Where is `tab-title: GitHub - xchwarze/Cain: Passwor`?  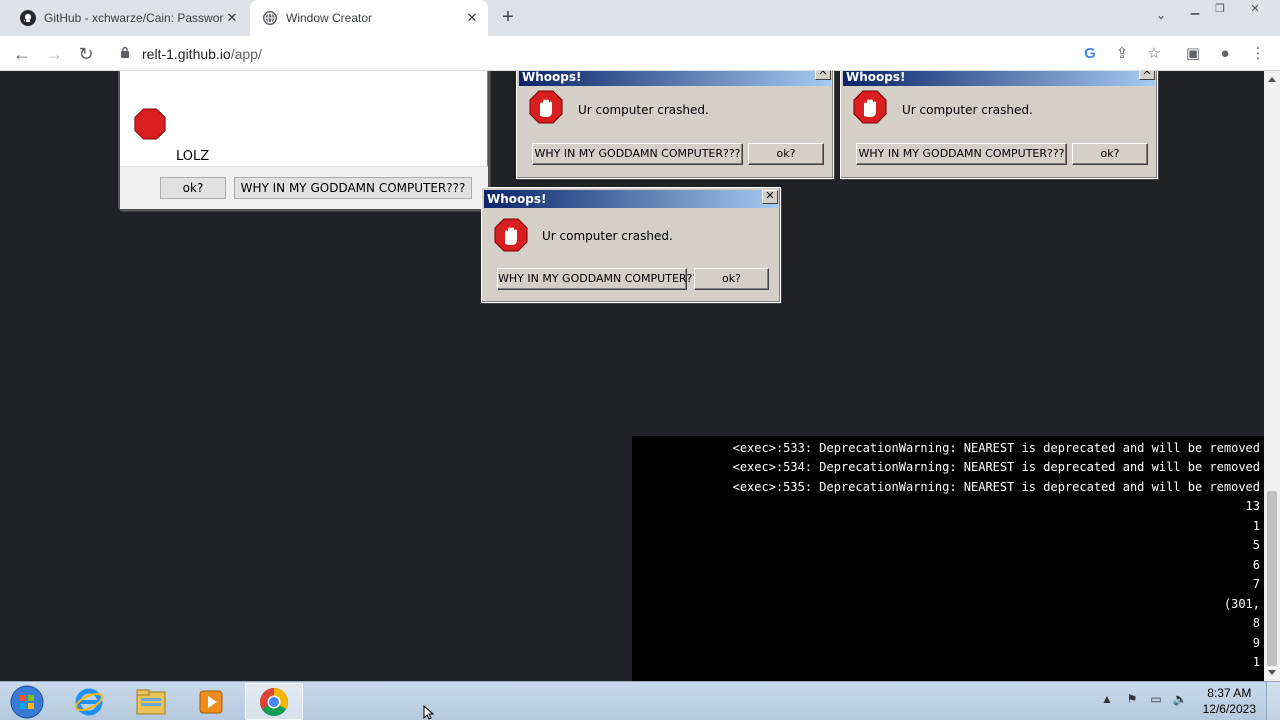
tab-title: GitHub - xchwarze/Cain: Passwor is located at coordinates (134, 18).